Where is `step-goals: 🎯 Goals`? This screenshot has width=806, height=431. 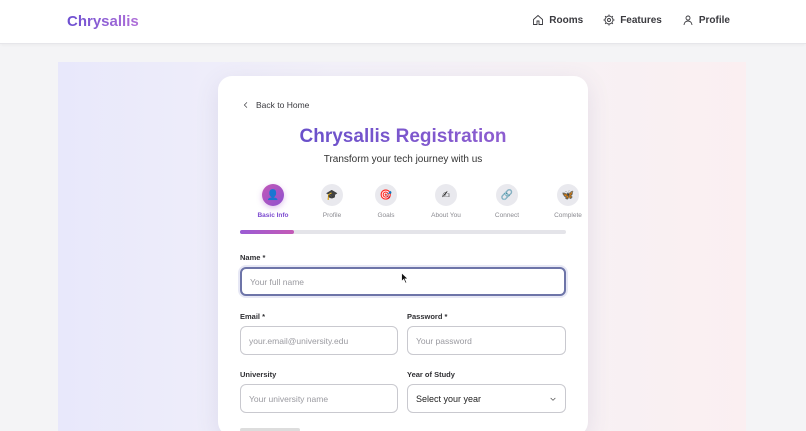
step-goals: 🎯 Goals is located at coordinates (386, 201).